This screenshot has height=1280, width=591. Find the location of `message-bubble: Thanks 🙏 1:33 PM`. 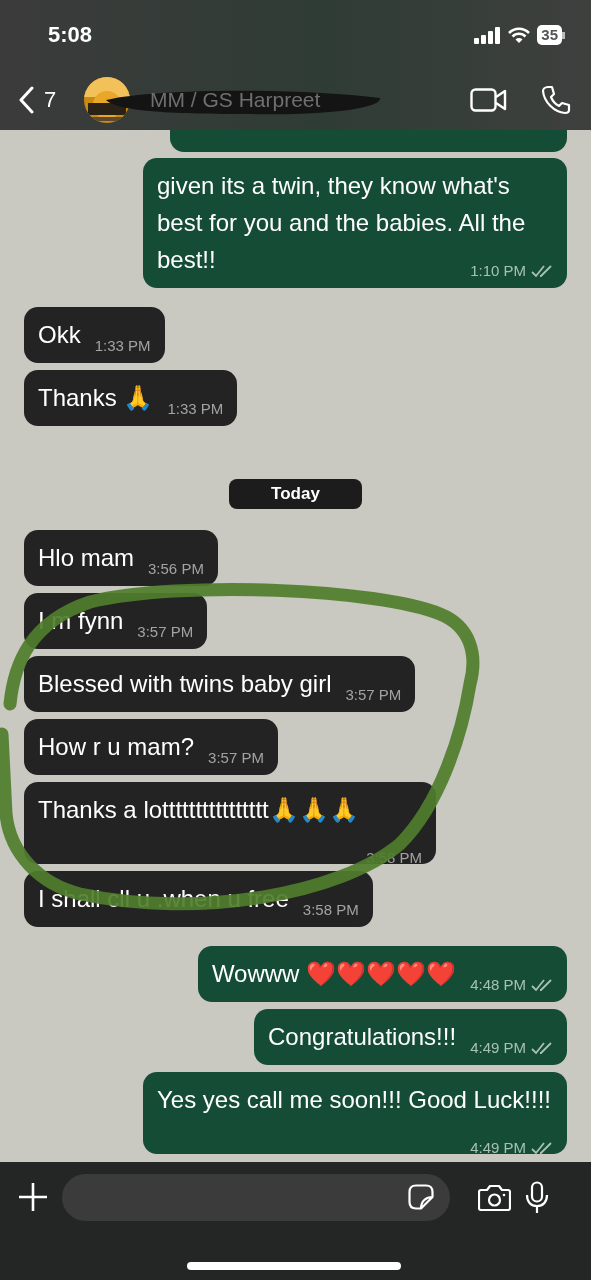

message-bubble: Thanks 🙏 1:33 PM is located at coordinates (131, 398).